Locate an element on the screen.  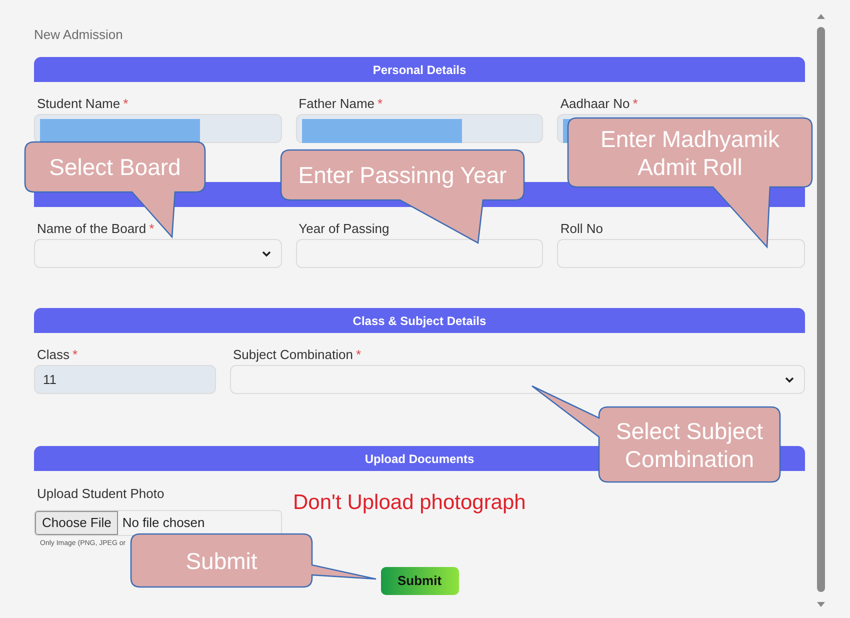
submit-button: Submit is located at coordinates (419, 581).